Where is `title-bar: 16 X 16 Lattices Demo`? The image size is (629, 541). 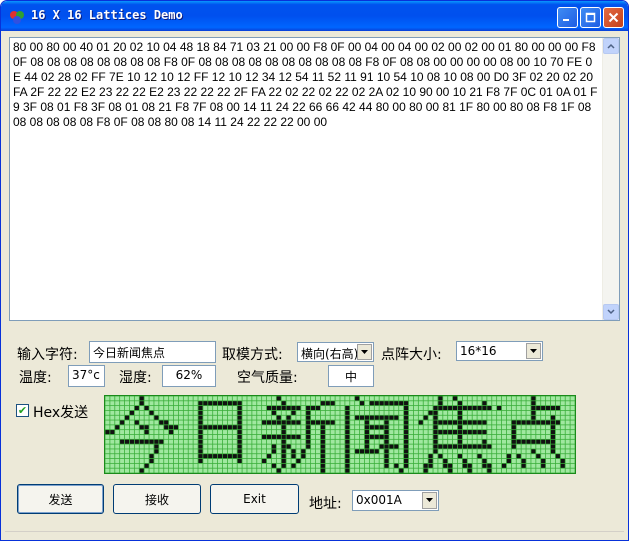 title-bar: 16 X 16 Lattices Demo is located at coordinates (314, 16).